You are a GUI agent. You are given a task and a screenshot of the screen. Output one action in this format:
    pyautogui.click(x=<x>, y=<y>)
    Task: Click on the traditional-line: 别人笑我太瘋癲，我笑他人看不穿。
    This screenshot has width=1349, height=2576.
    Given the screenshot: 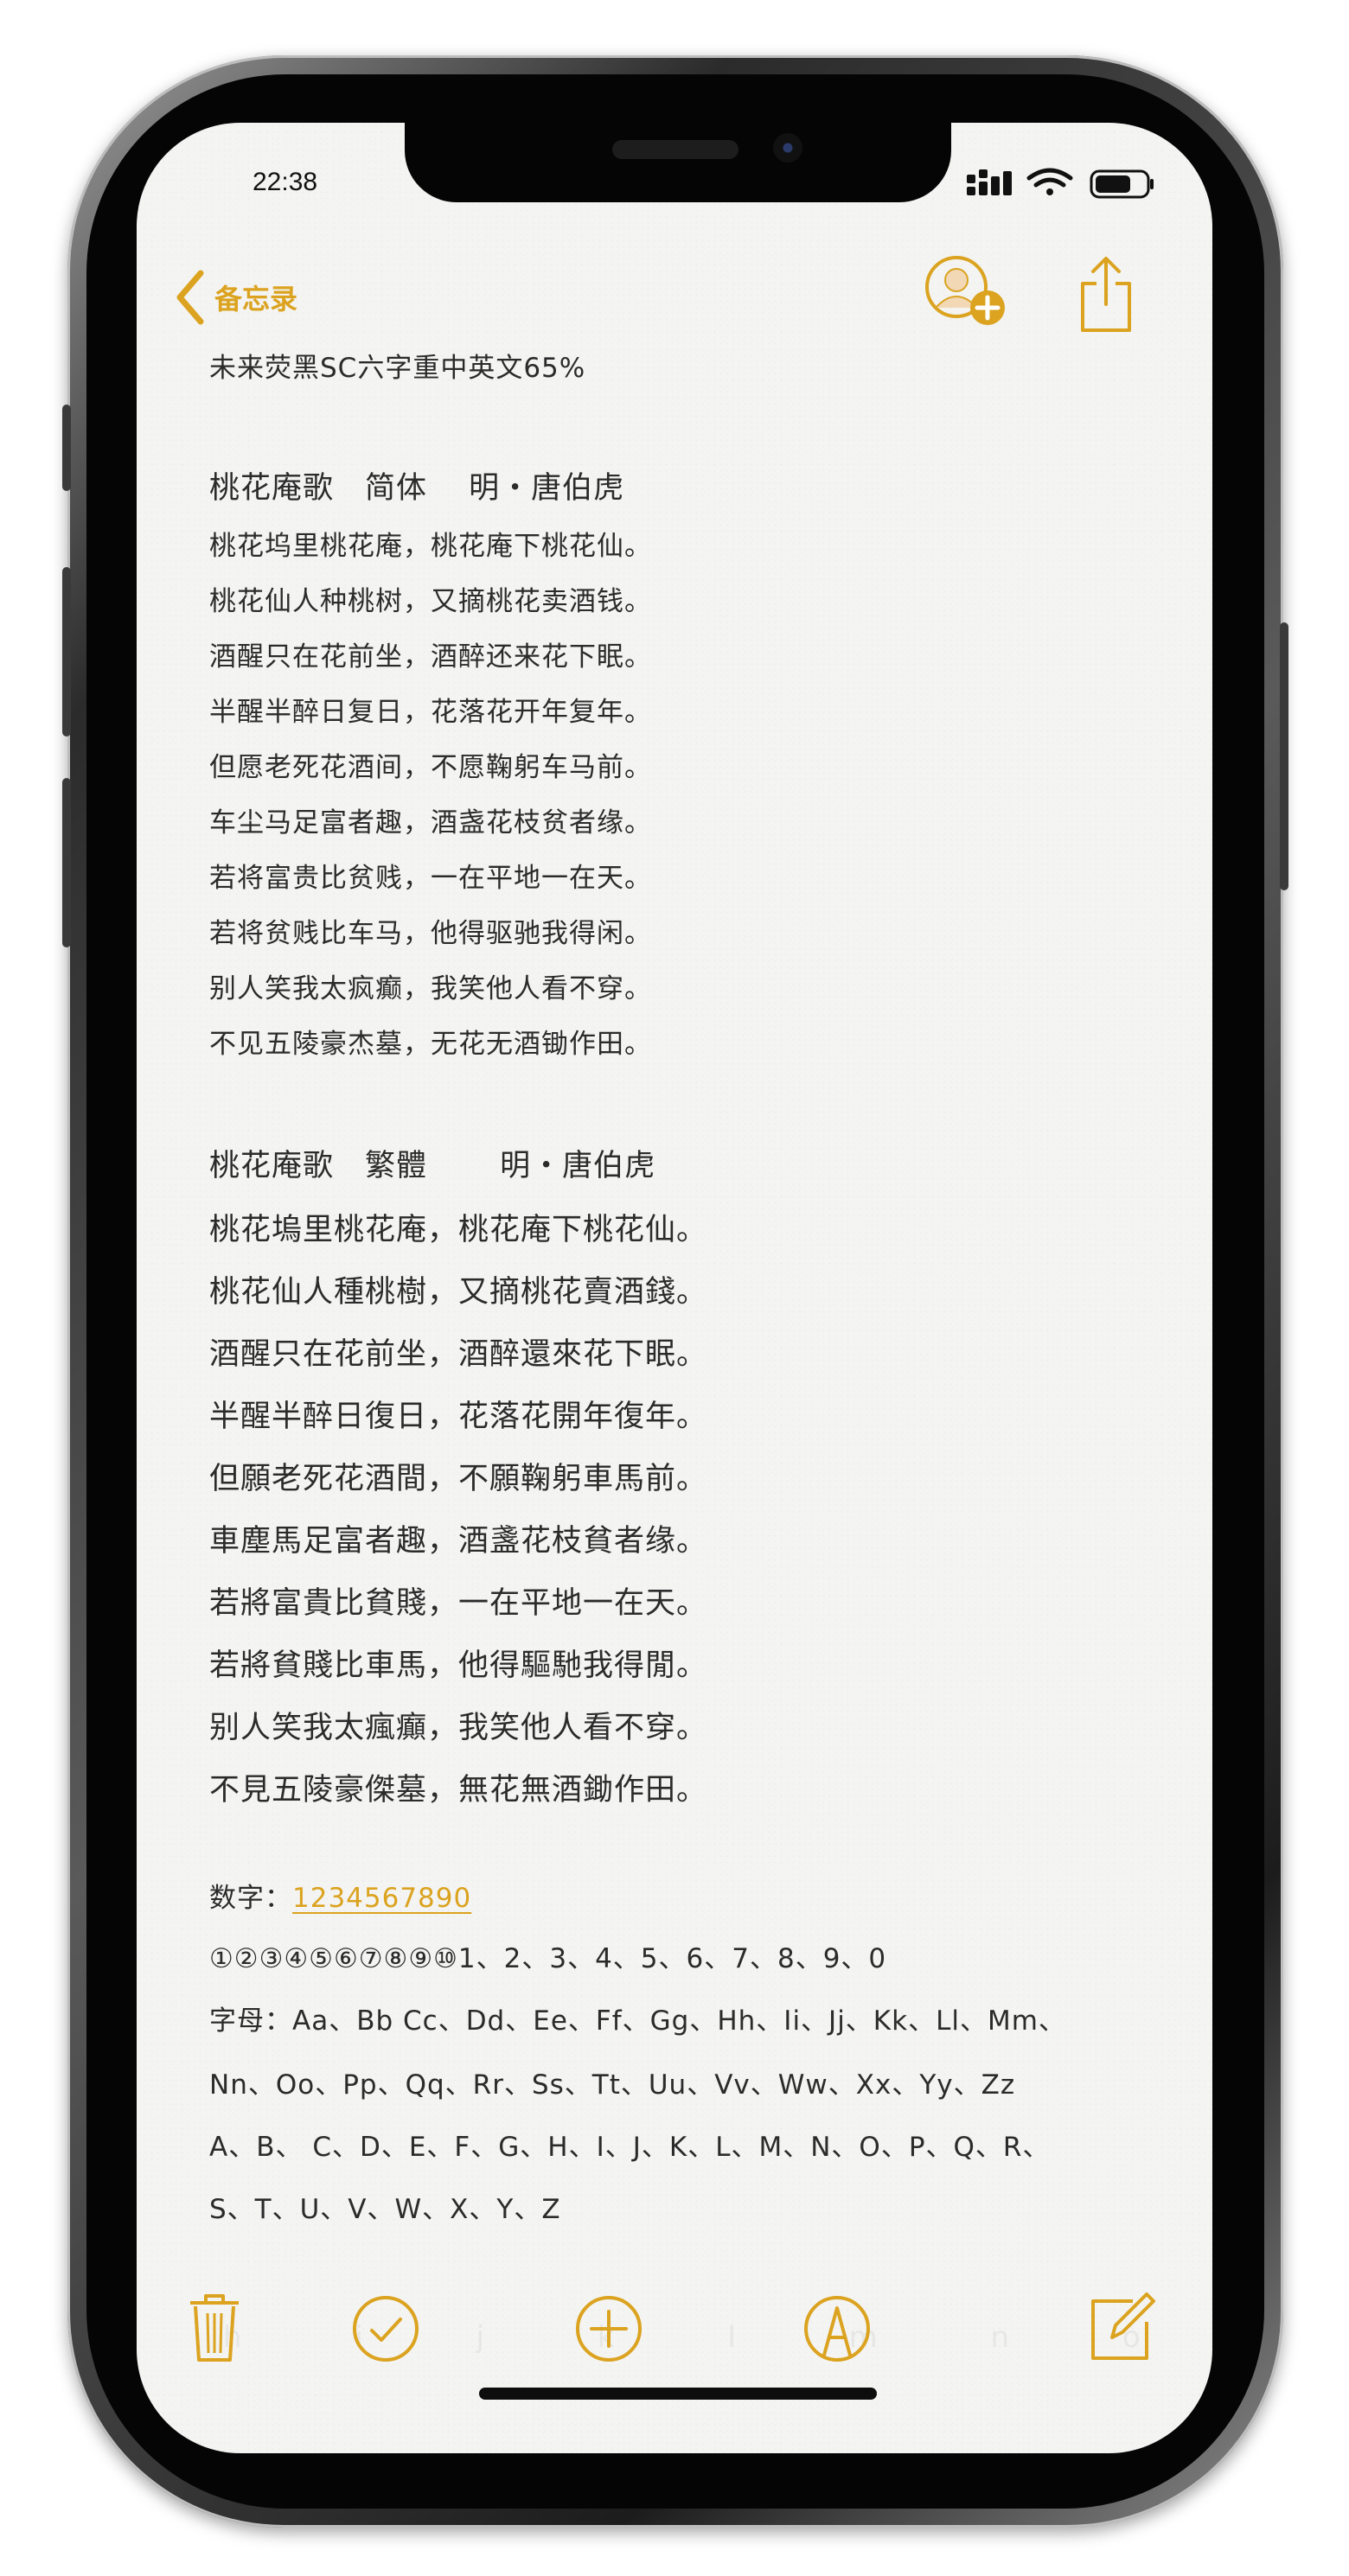 What is the action you would take?
    pyautogui.click(x=458, y=1728)
    